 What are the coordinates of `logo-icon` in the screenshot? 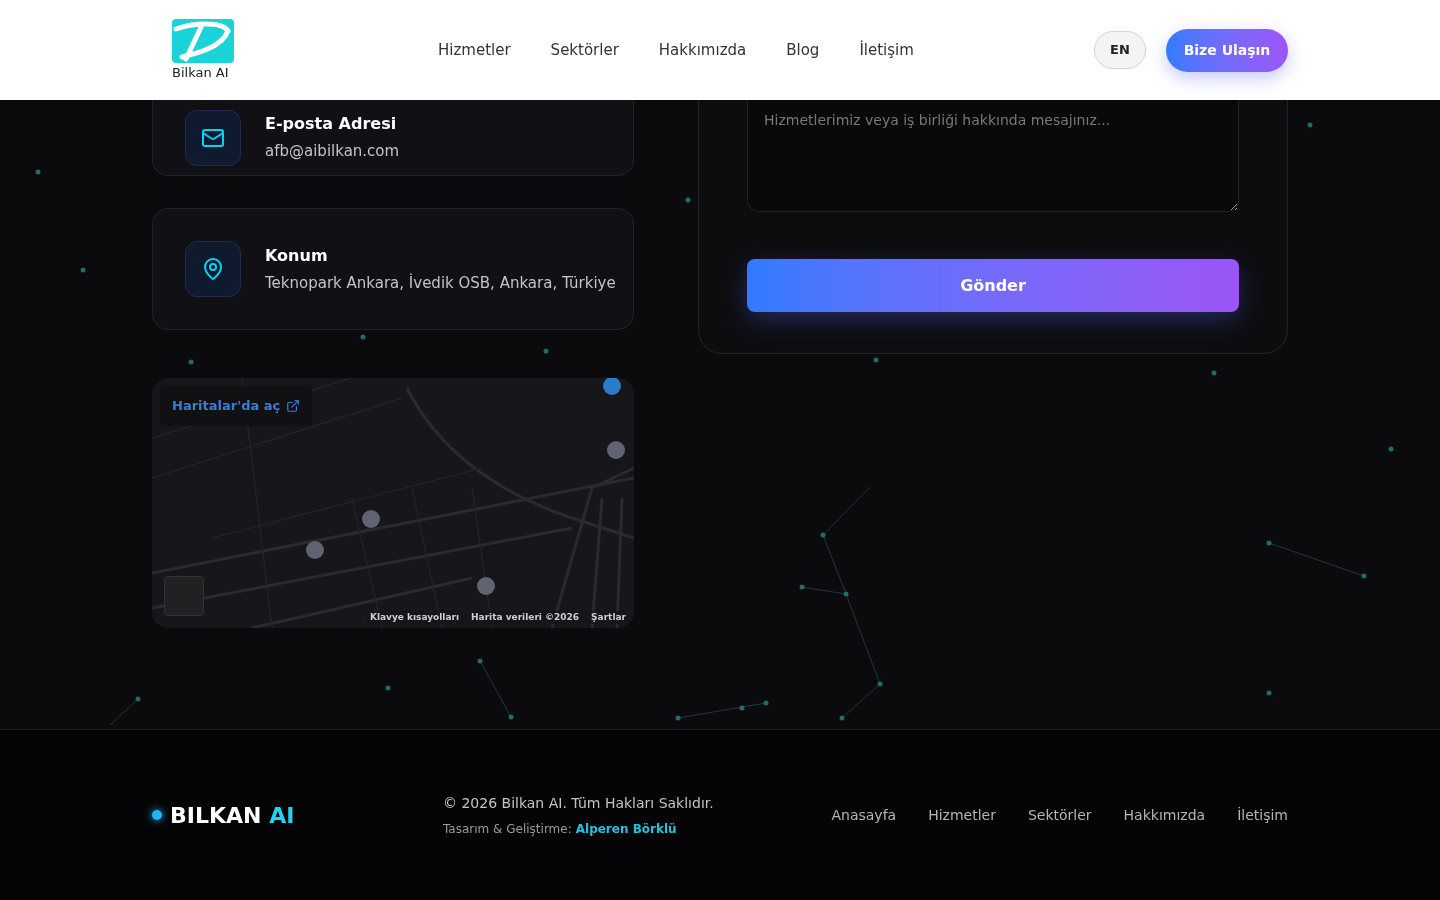 It's located at (203, 41).